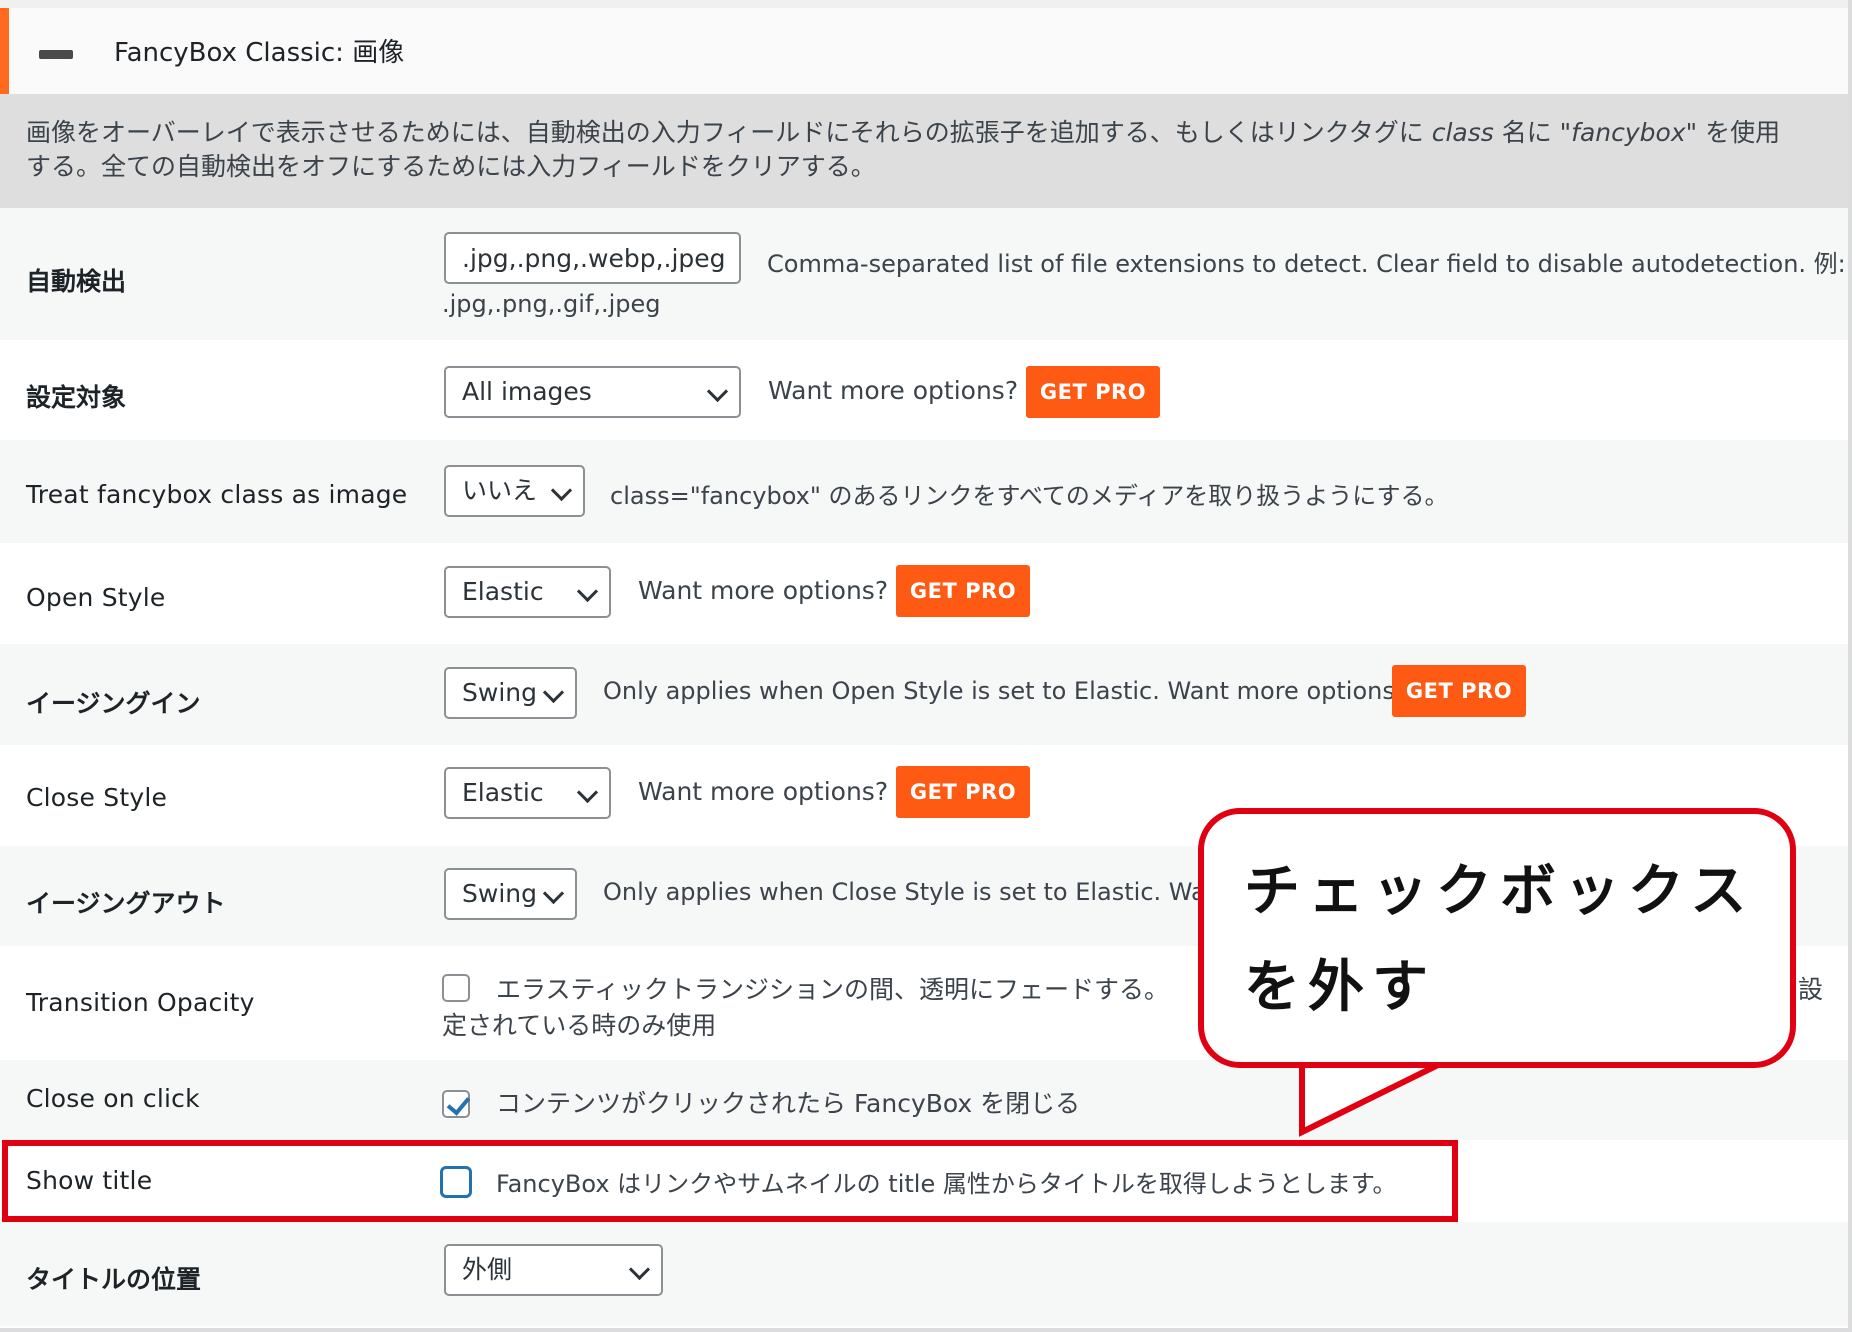 The width and height of the screenshot is (1856, 1332). I want to click on close-style-help: Want more options?, so click(763, 791).